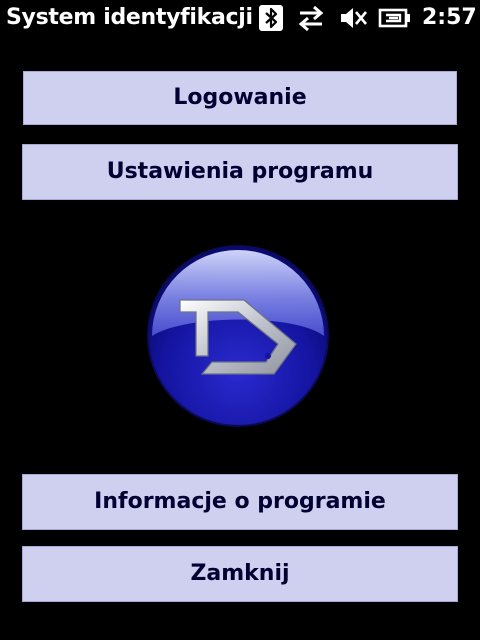  I want to click on login-button: Logowanie, so click(240, 98).